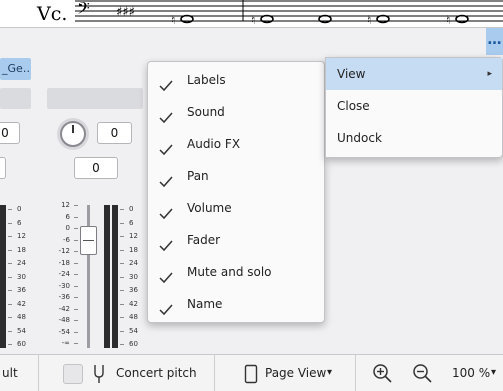 The image size is (503, 391). Describe the element at coordinates (96, 168) in the screenshot. I see `volume-value-field: 0` at that location.